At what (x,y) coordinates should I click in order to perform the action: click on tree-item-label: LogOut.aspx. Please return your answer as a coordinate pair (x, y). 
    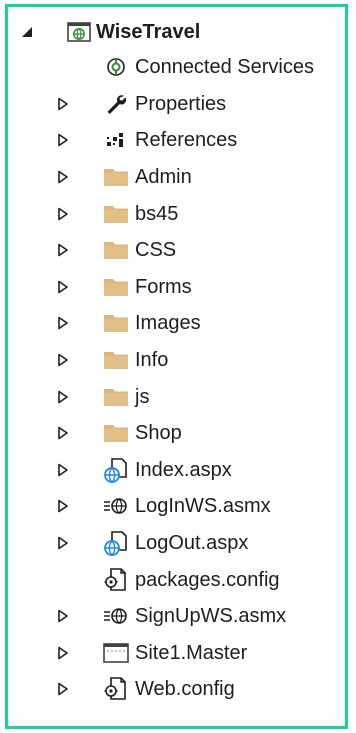
    Looking at the image, I should click on (192, 543).